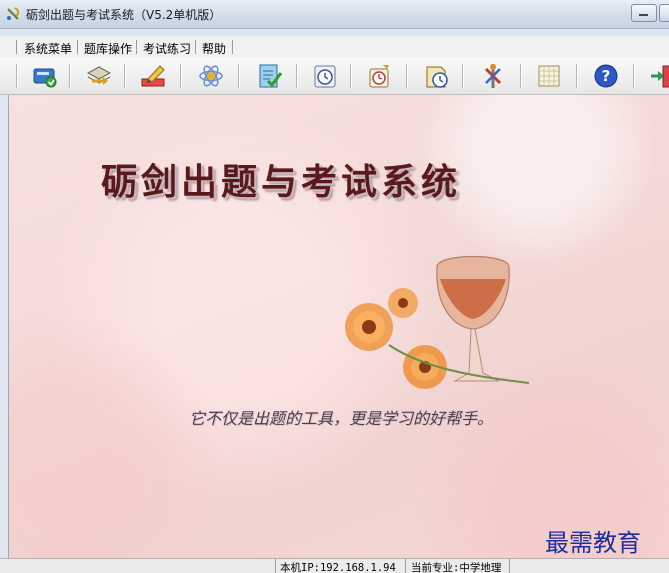 Image resolution: width=669 pixels, height=573 pixels. I want to click on toolbar-button-history, so click(436, 76).